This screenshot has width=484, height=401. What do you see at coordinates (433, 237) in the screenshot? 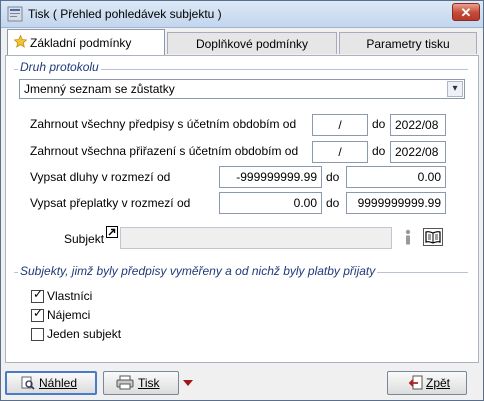
I see `book-icon` at bounding box center [433, 237].